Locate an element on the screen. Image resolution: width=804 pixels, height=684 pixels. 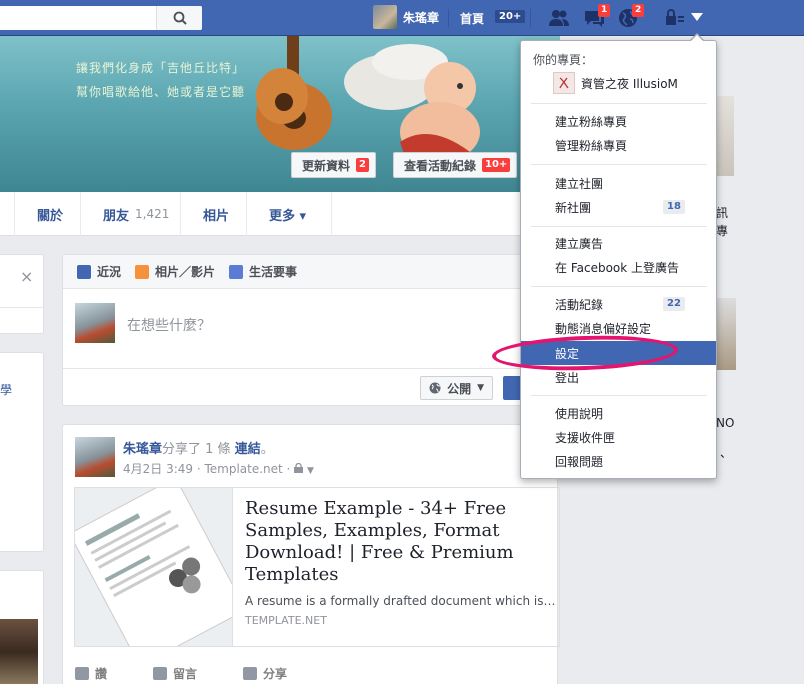
comment-label: 留言 is located at coordinates (185, 674).